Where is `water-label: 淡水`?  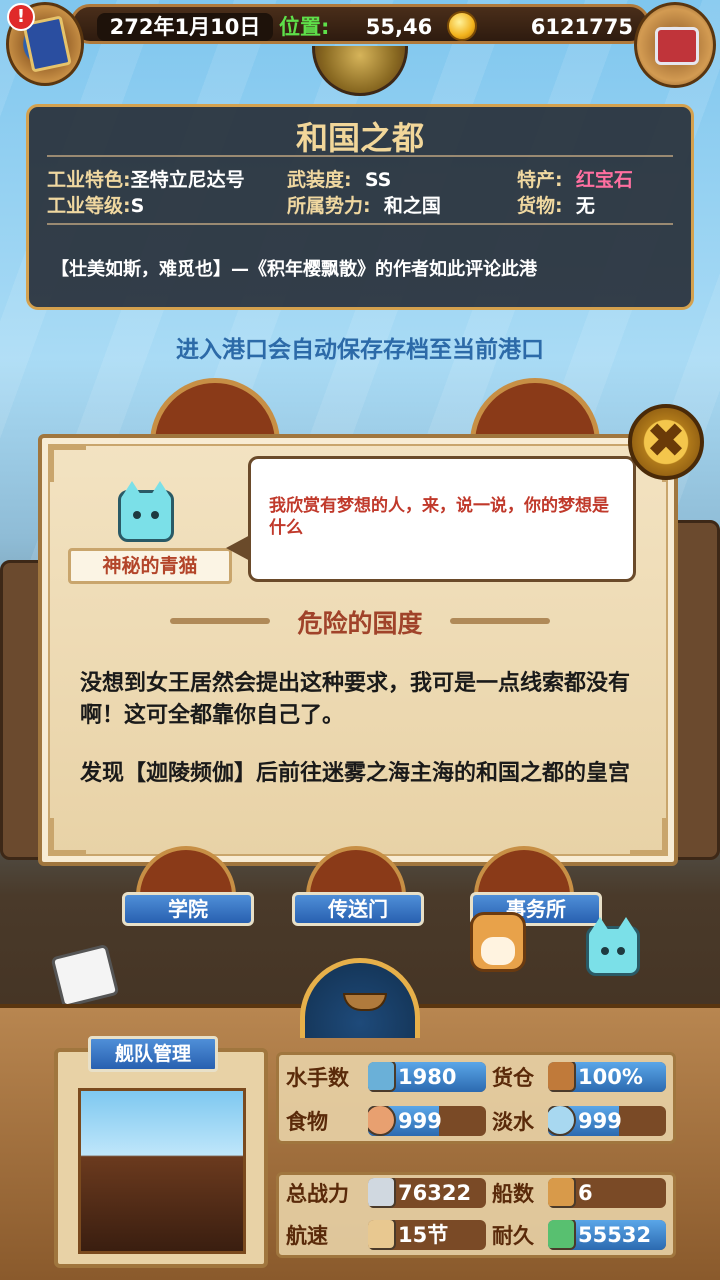
water-label: 淡水 is located at coordinates (513, 1122).